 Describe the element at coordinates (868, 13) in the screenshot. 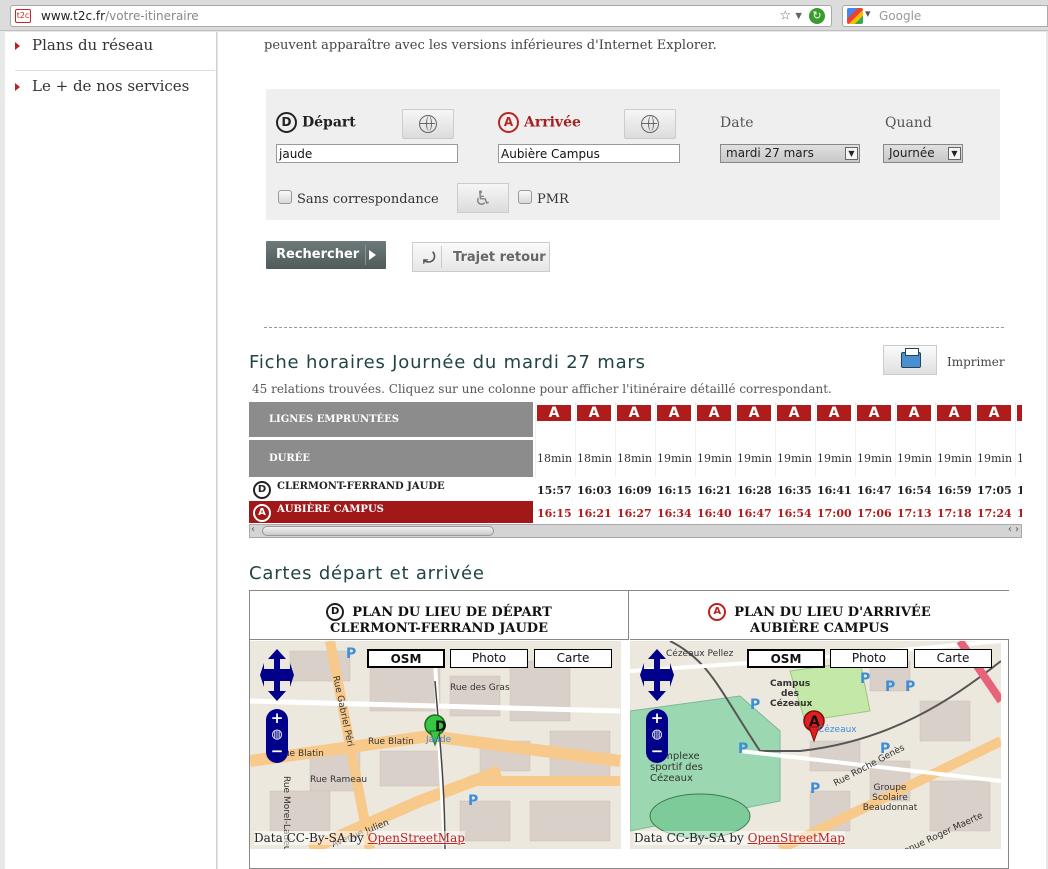

I see `search-engine-dropdown-icon: ▾` at that location.